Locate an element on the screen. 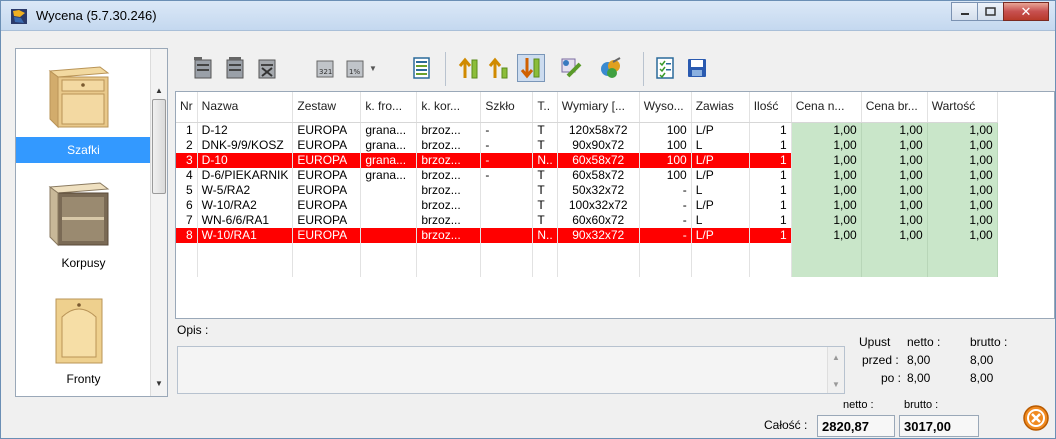 Image resolution: width=1056 pixels, height=439 pixels. table-cell-nr: 6 is located at coordinates (187, 205).